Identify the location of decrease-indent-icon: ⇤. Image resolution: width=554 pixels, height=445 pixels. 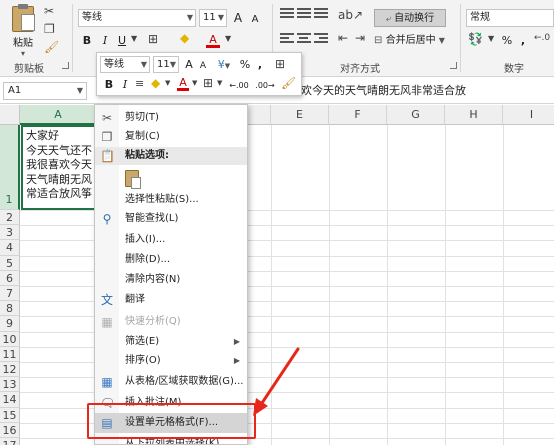
(343, 38).